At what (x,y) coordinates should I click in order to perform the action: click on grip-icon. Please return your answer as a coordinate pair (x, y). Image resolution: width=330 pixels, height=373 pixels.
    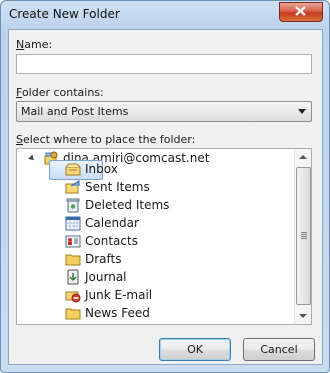
    Looking at the image, I should click on (304, 236).